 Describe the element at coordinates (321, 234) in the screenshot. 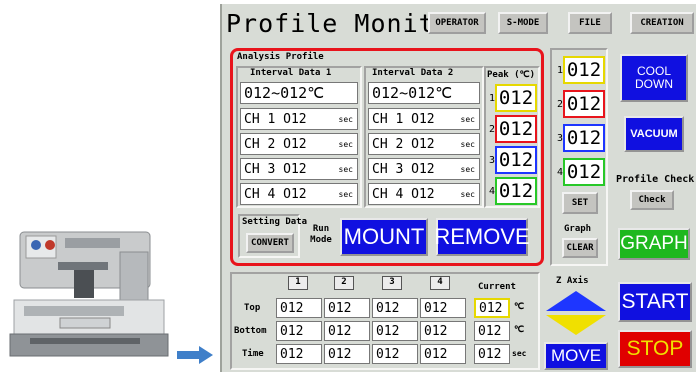

I see `run-mode-label: Run Mode` at that location.